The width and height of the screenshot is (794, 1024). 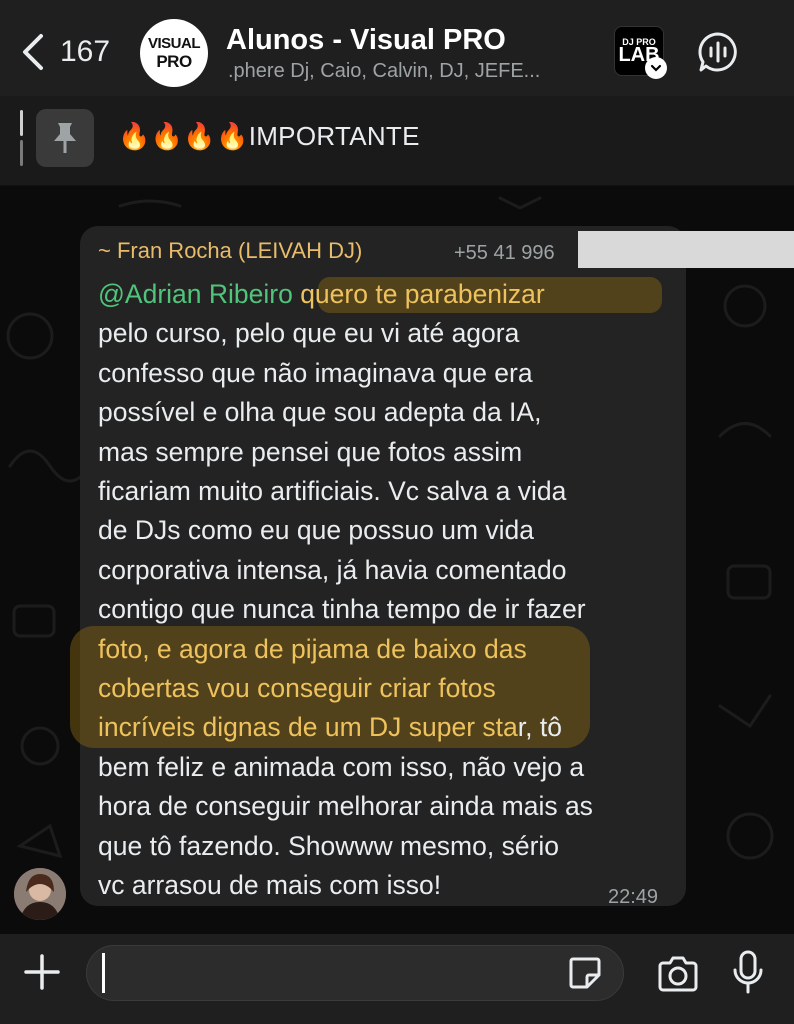 I want to click on message-line: possível e olha que sou adepta da IA,, so click(x=320, y=412).